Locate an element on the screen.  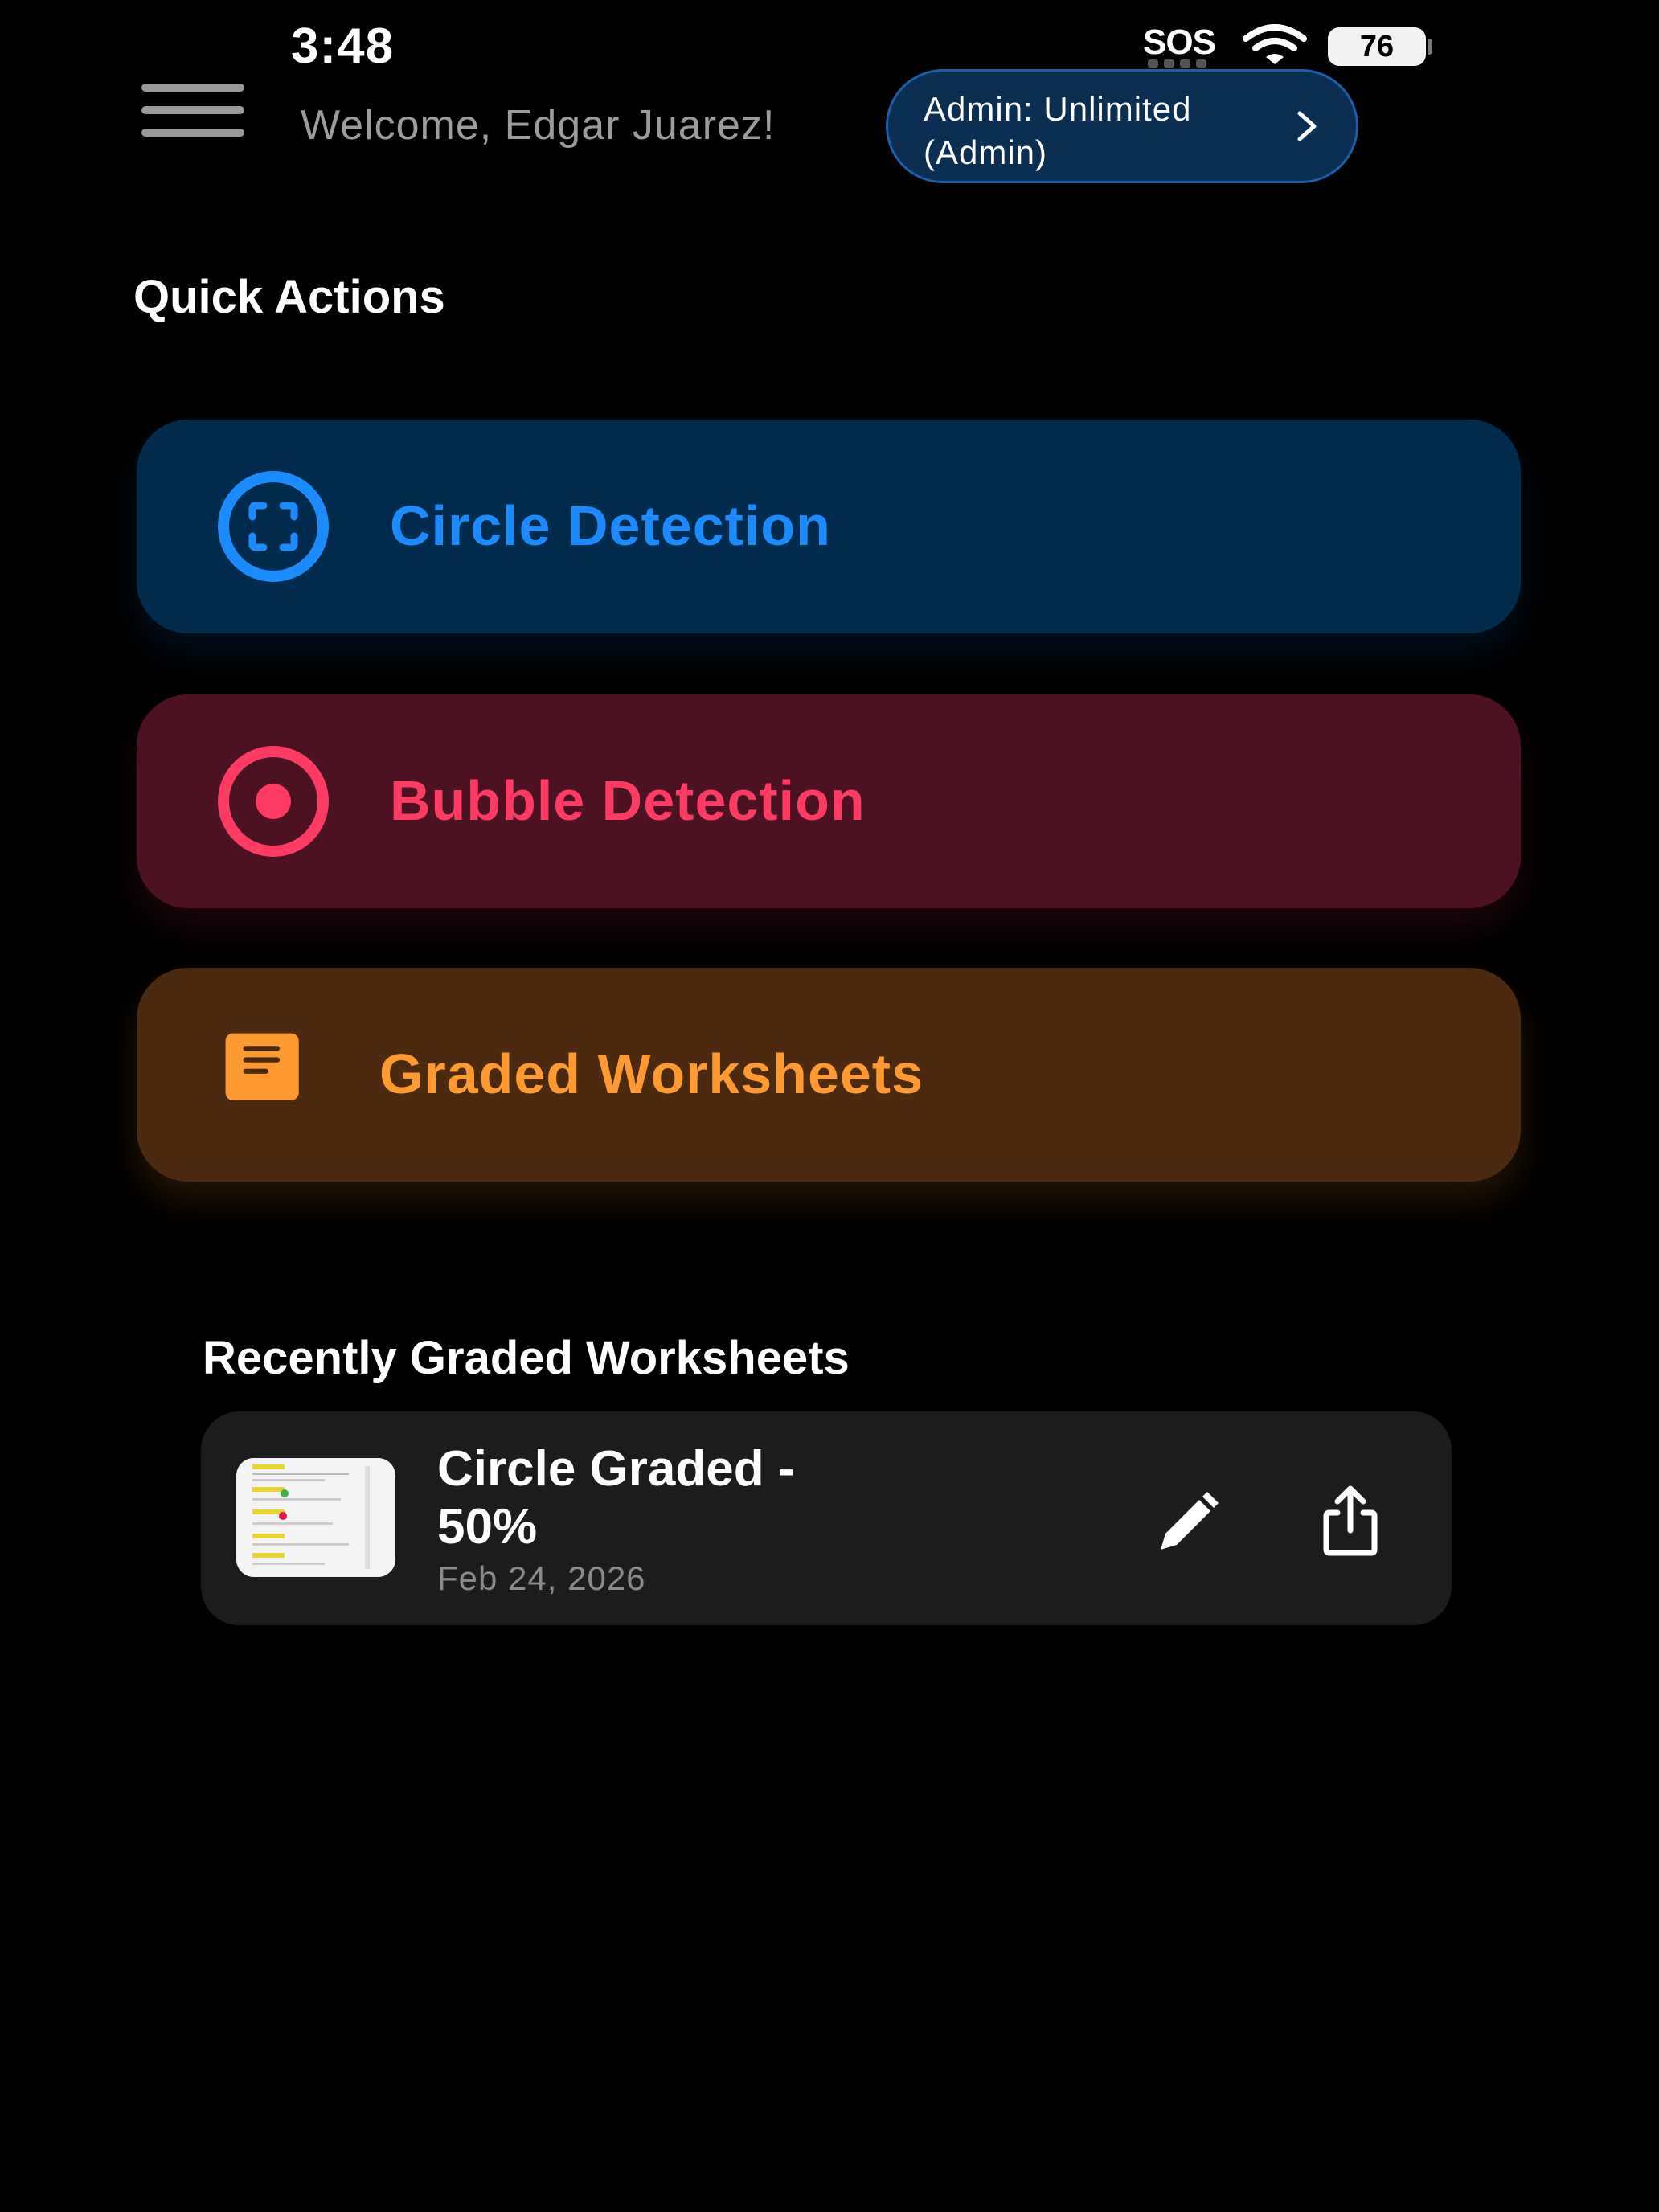
recent-worksheet-item: Circle Graded - 50% Feb 24, 2026 is located at coordinates (826, 1518).